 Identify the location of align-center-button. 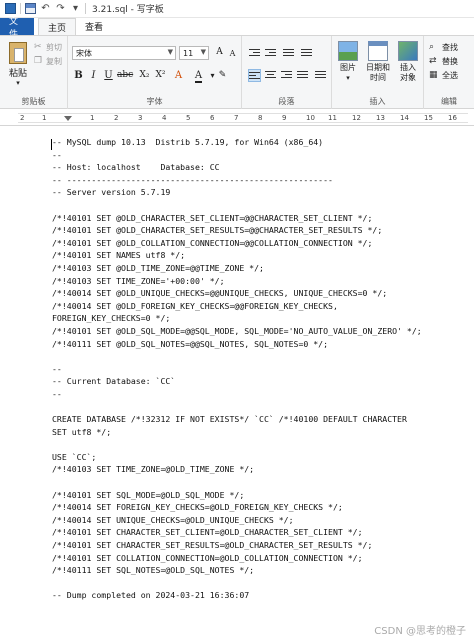
(270, 75).